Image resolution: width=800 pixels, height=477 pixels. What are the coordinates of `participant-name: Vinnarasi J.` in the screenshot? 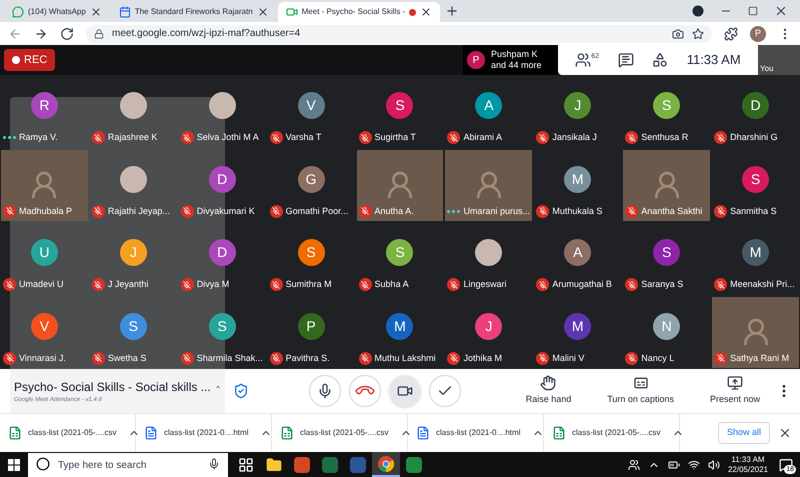 It's located at (42, 358).